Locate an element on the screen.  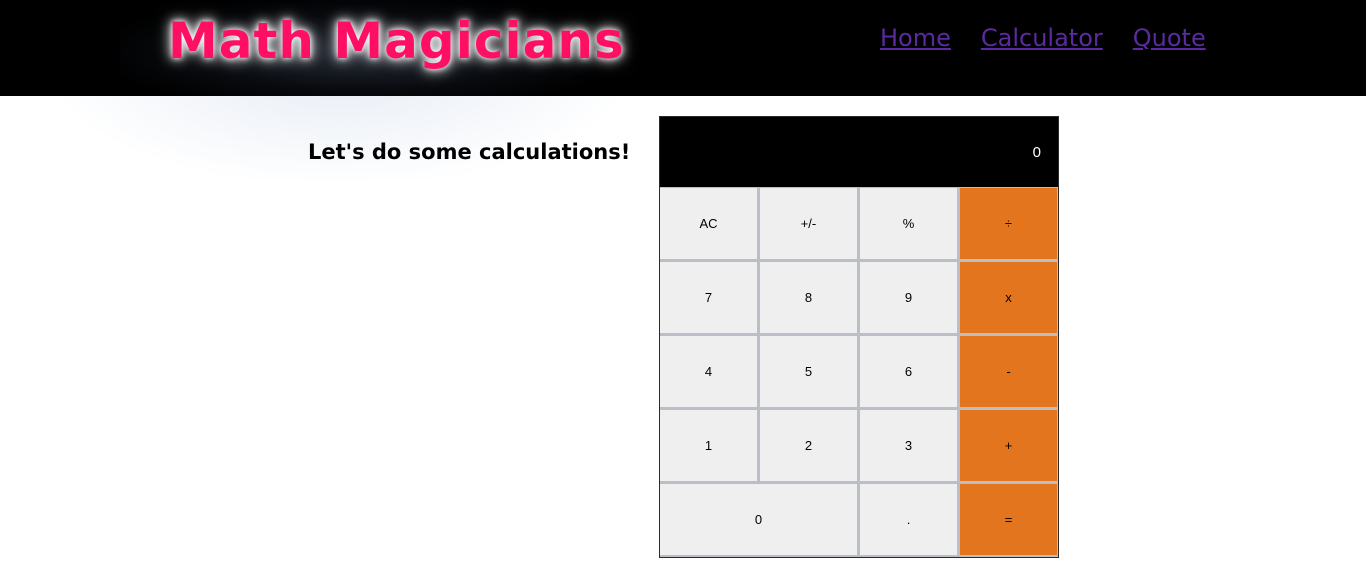
main-nav: Home Calculator Quote is located at coordinates (1043, 38).